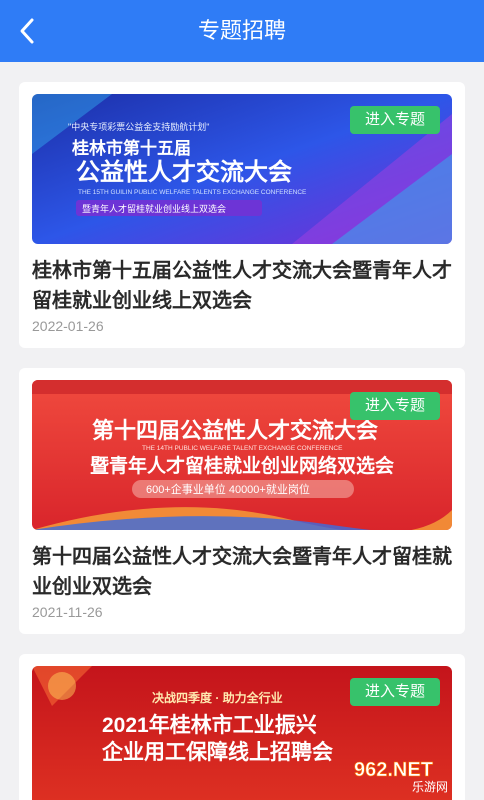 The width and height of the screenshot is (484, 800). I want to click on banner-line2: 暨青年人才留桂就业创业网络双选会, so click(242, 465).